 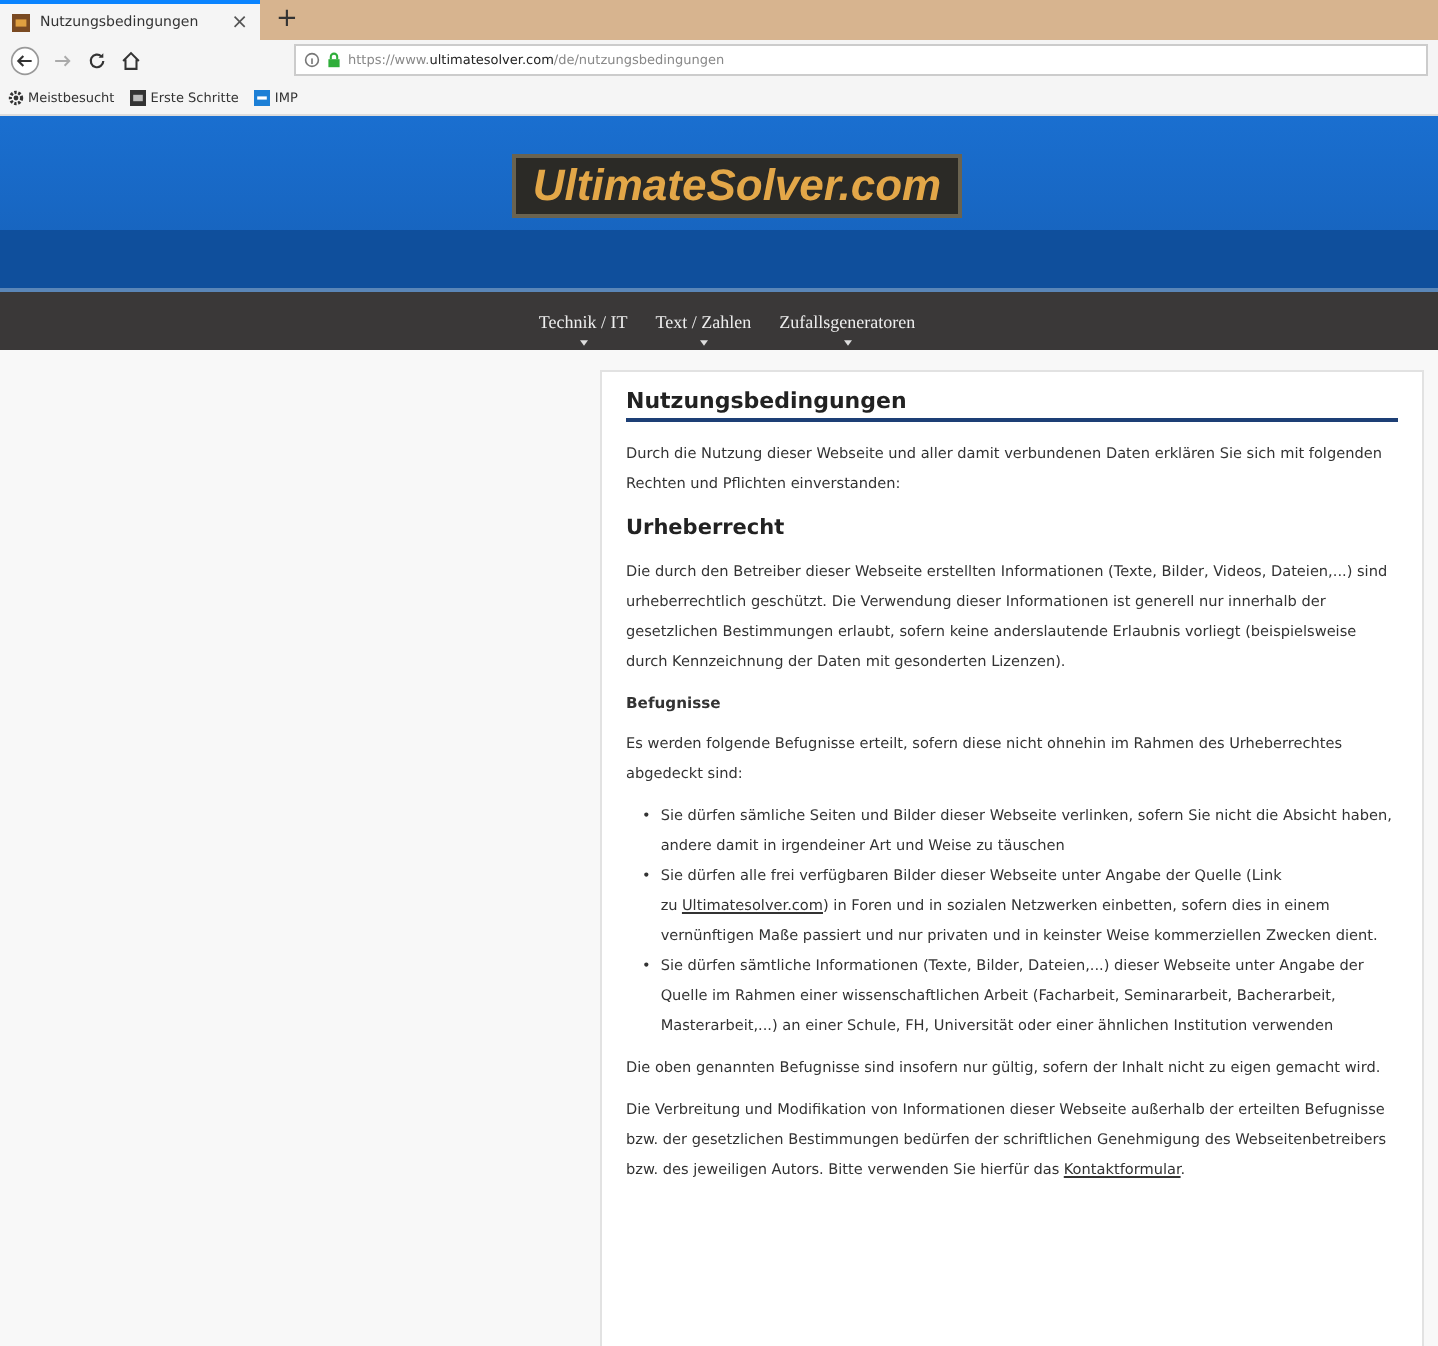 What do you see at coordinates (703, 321) in the screenshot?
I see `menu-item: Text / Zahlen` at bounding box center [703, 321].